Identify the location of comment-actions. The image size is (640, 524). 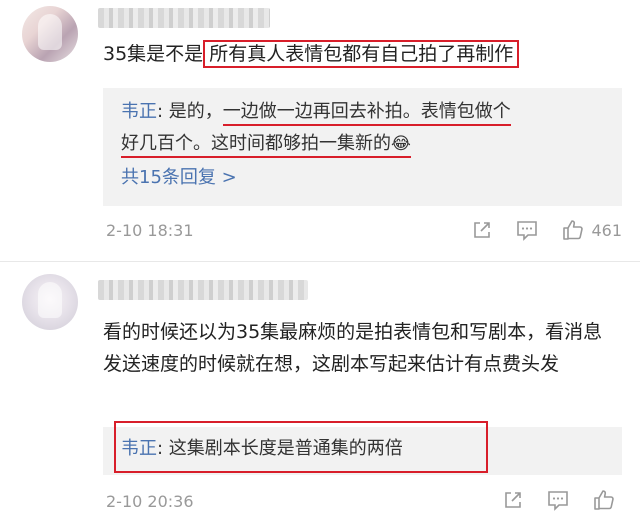
(551, 500).